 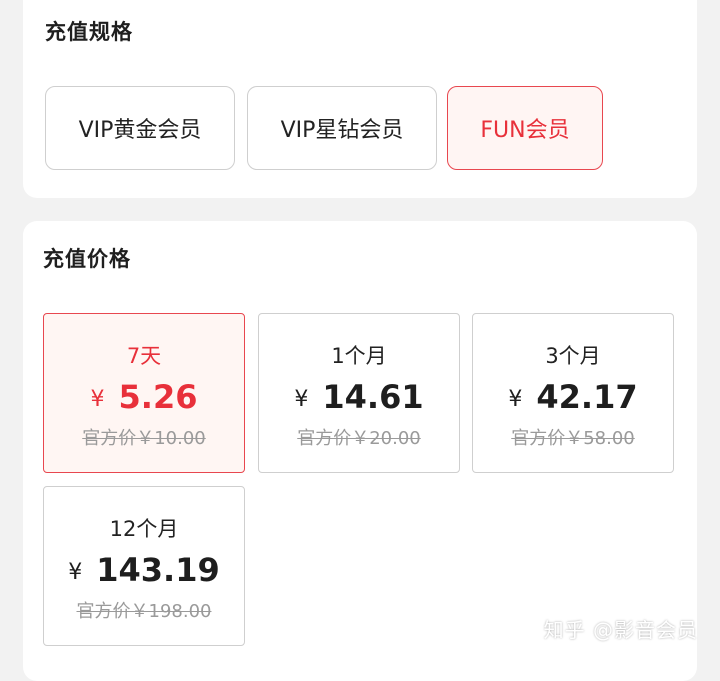 I want to click on spec-option-label: VIP星钻会员, so click(x=342, y=130).